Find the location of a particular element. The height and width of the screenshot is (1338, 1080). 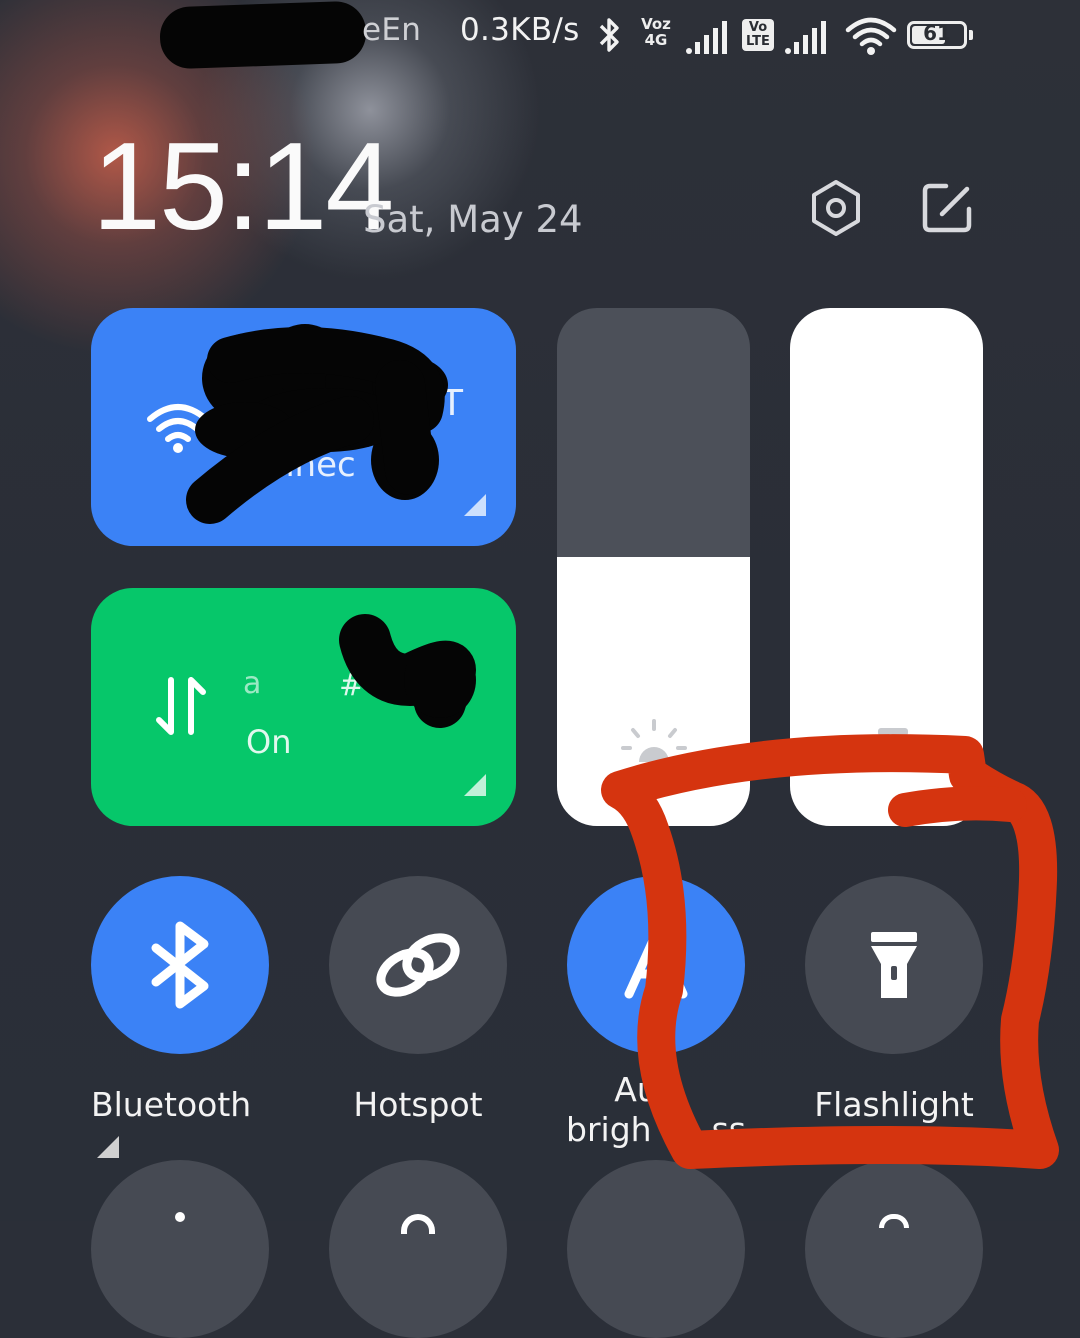

auto-brightness-label: Au brigh ss is located at coordinates (656, 1110).